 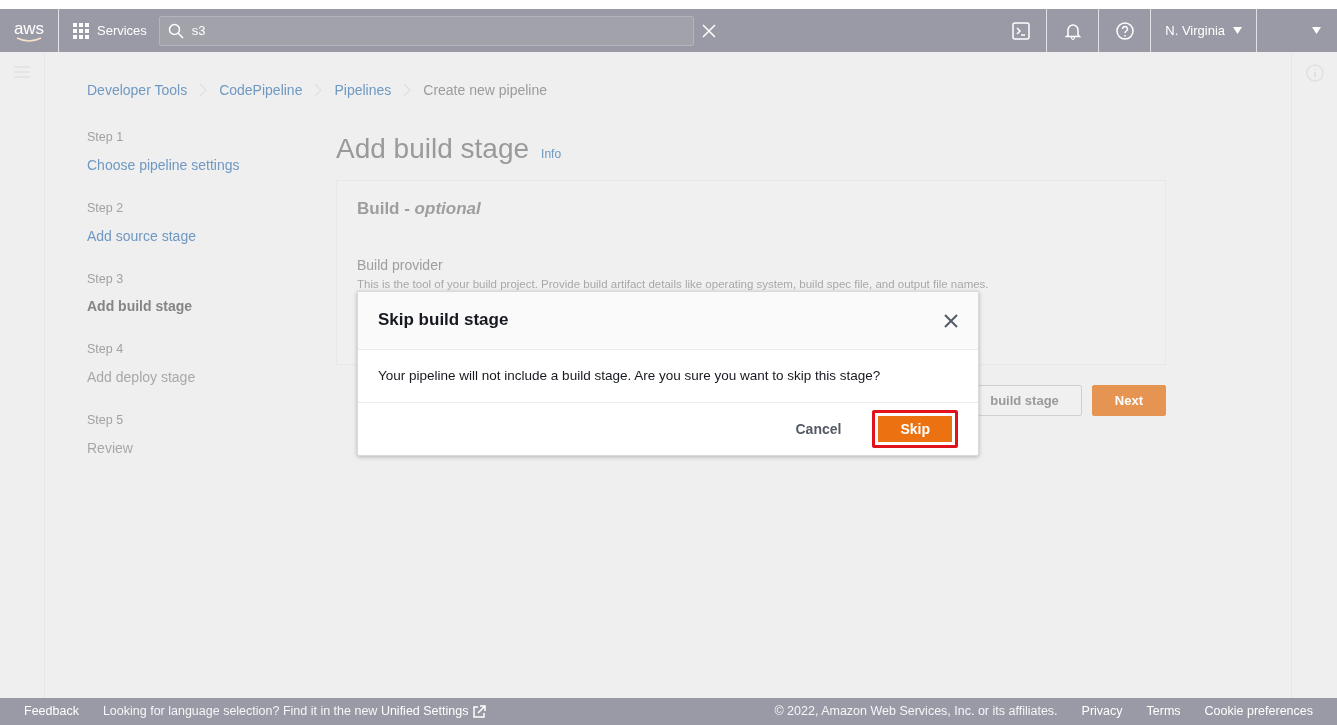 I want to click on step-title: Review, so click(x=110, y=448).